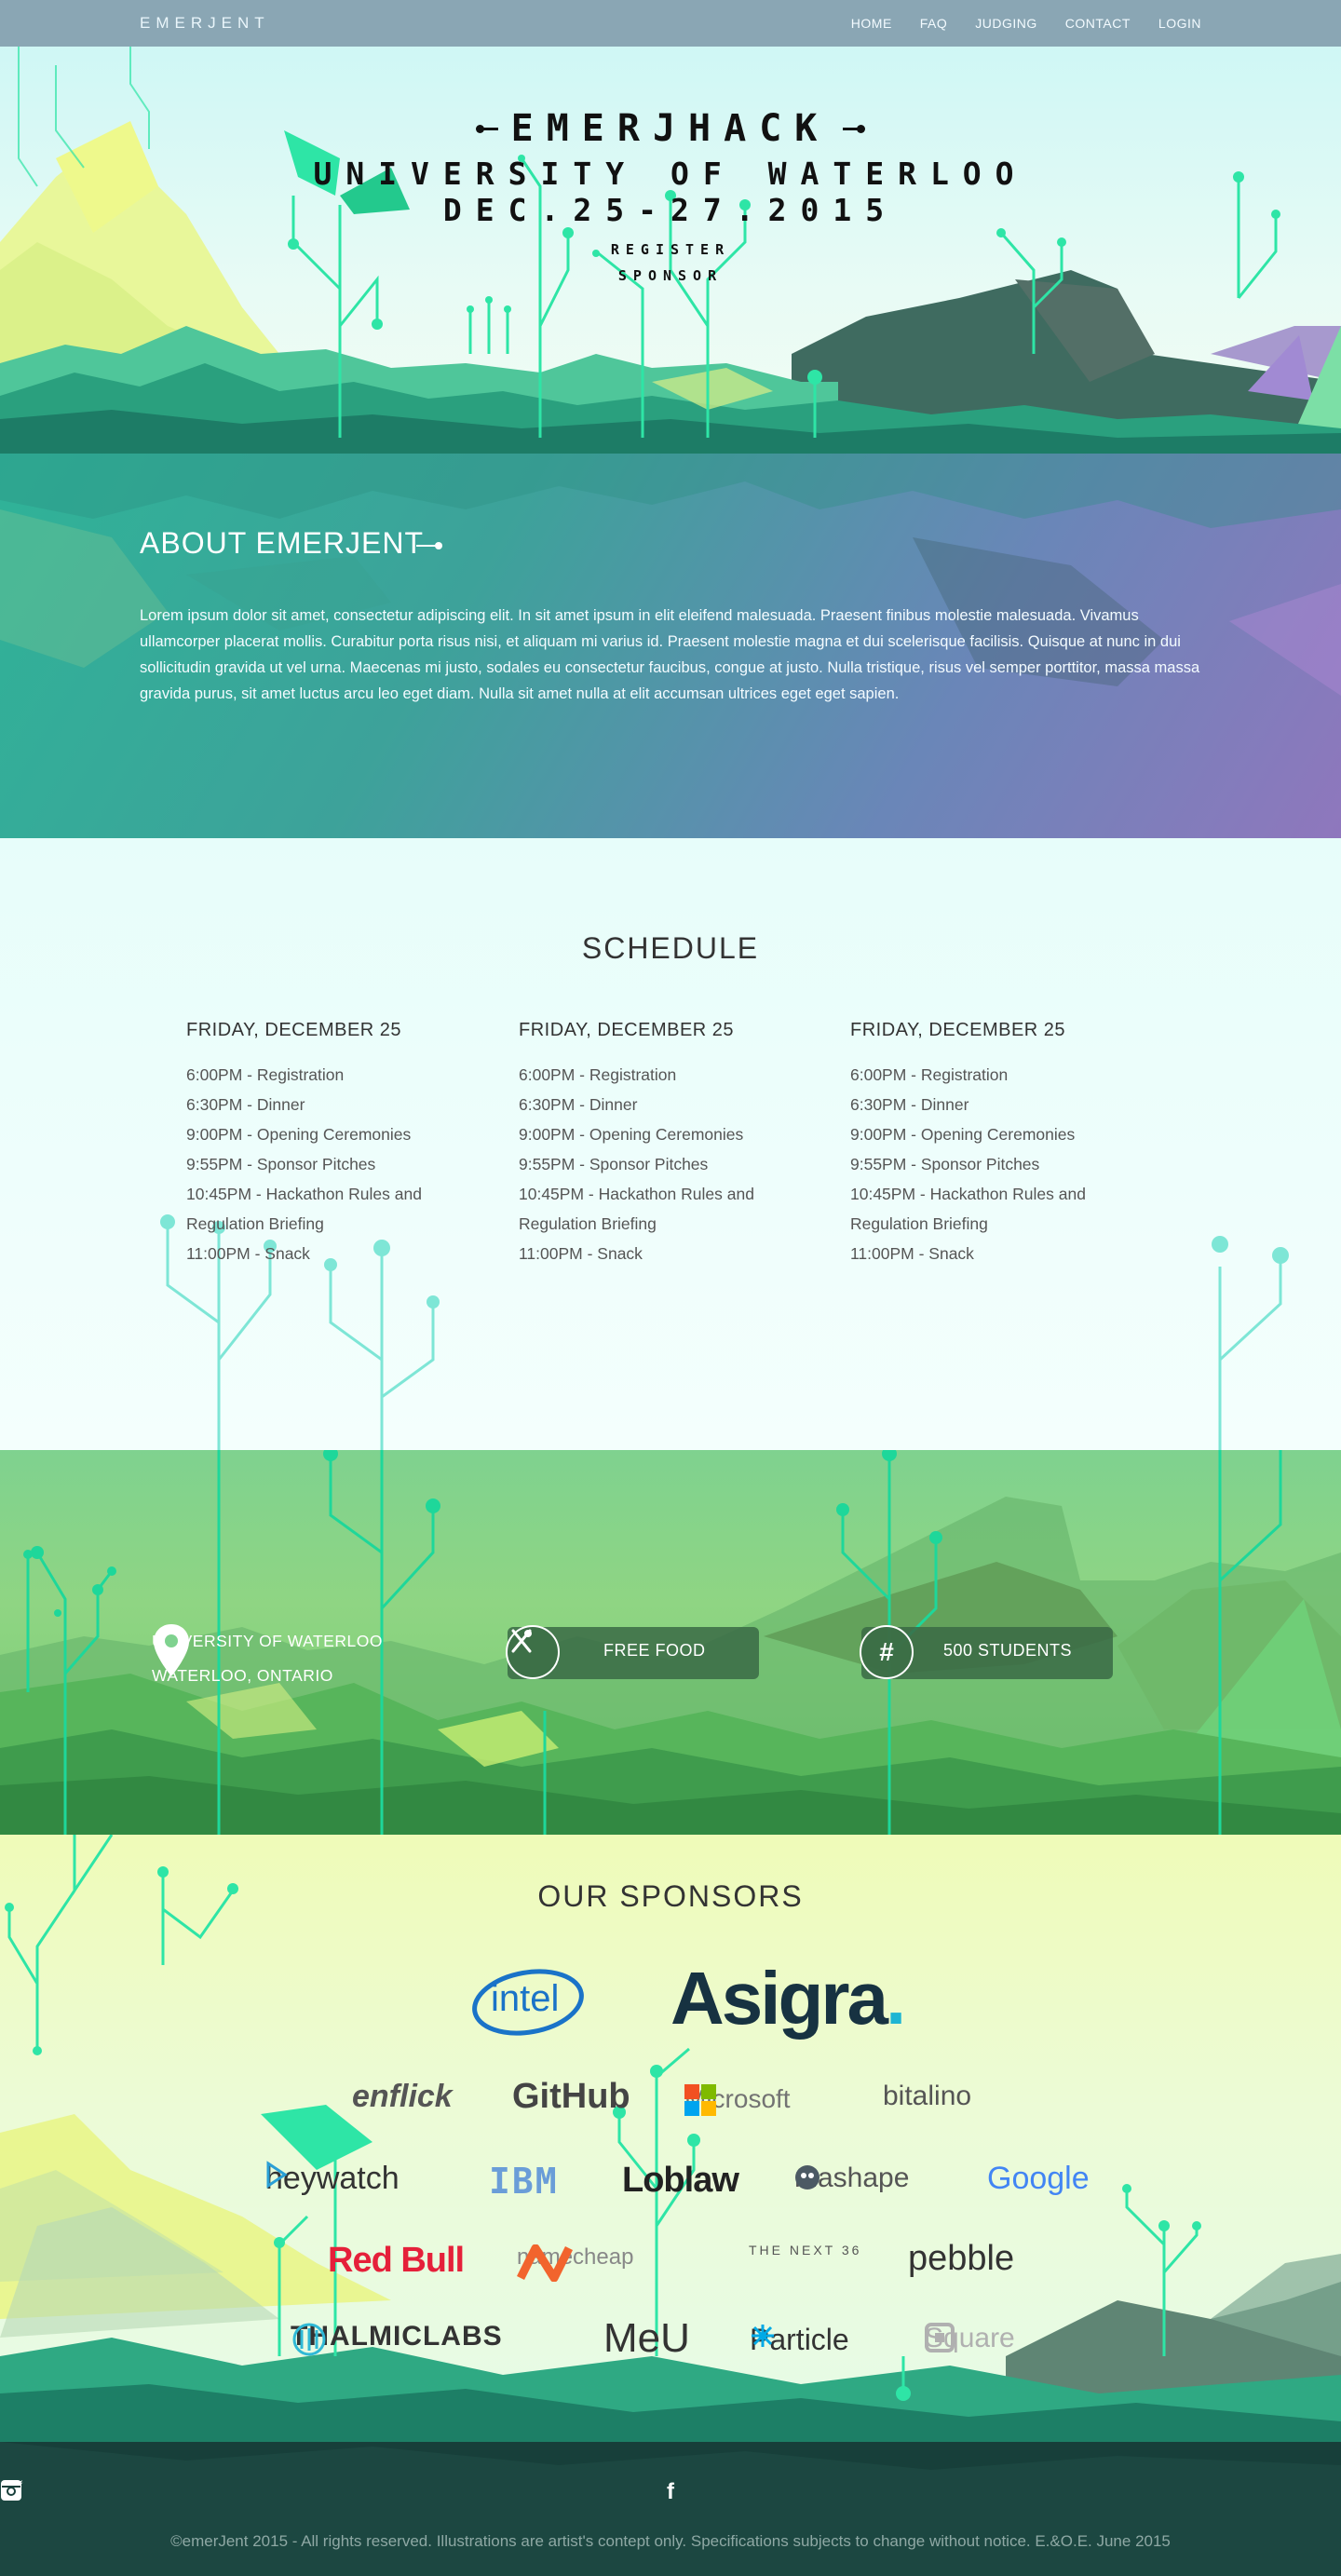 Image resolution: width=1341 pixels, height=2576 pixels. What do you see at coordinates (763, 2336) in the screenshot?
I see `particle-star-icon` at bounding box center [763, 2336].